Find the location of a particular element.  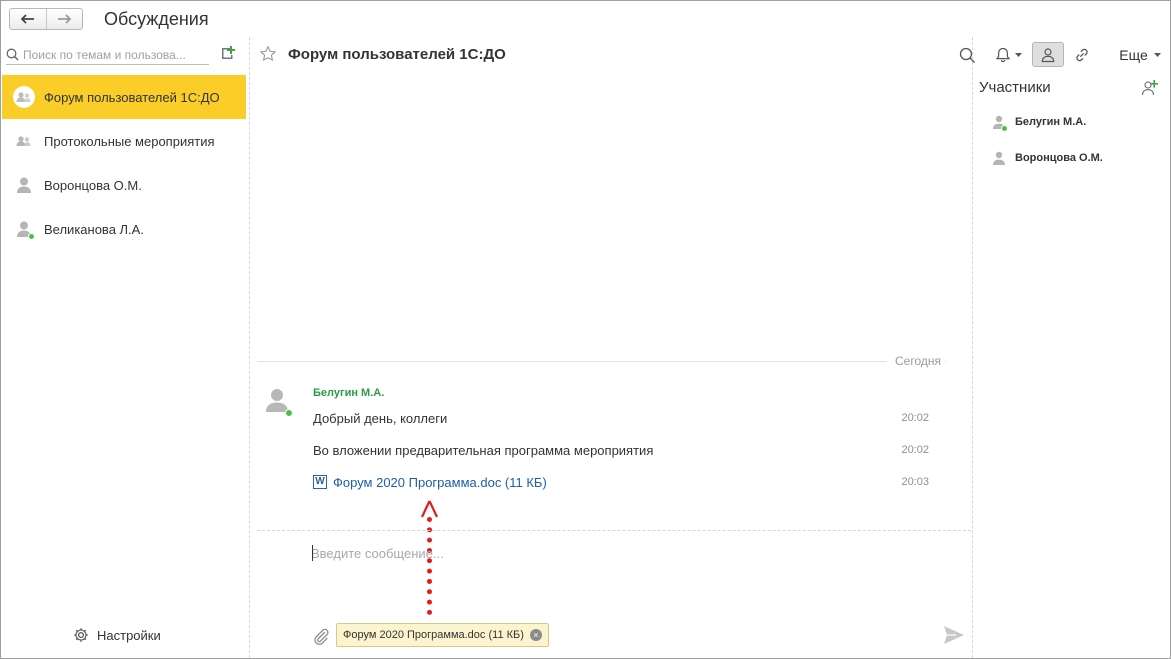

gear-icon is located at coordinates (81, 635).